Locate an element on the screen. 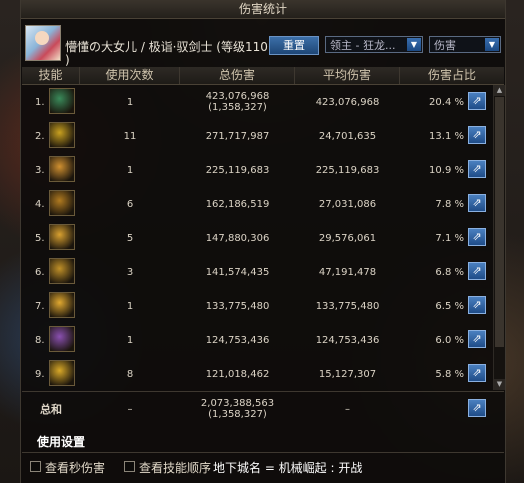 Image resolution: width=524 pixels, height=483 pixels. table-row: 2. 11 271,717,987 24,701,635 13.1 % ⇗ is located at coordinates (257, 136).